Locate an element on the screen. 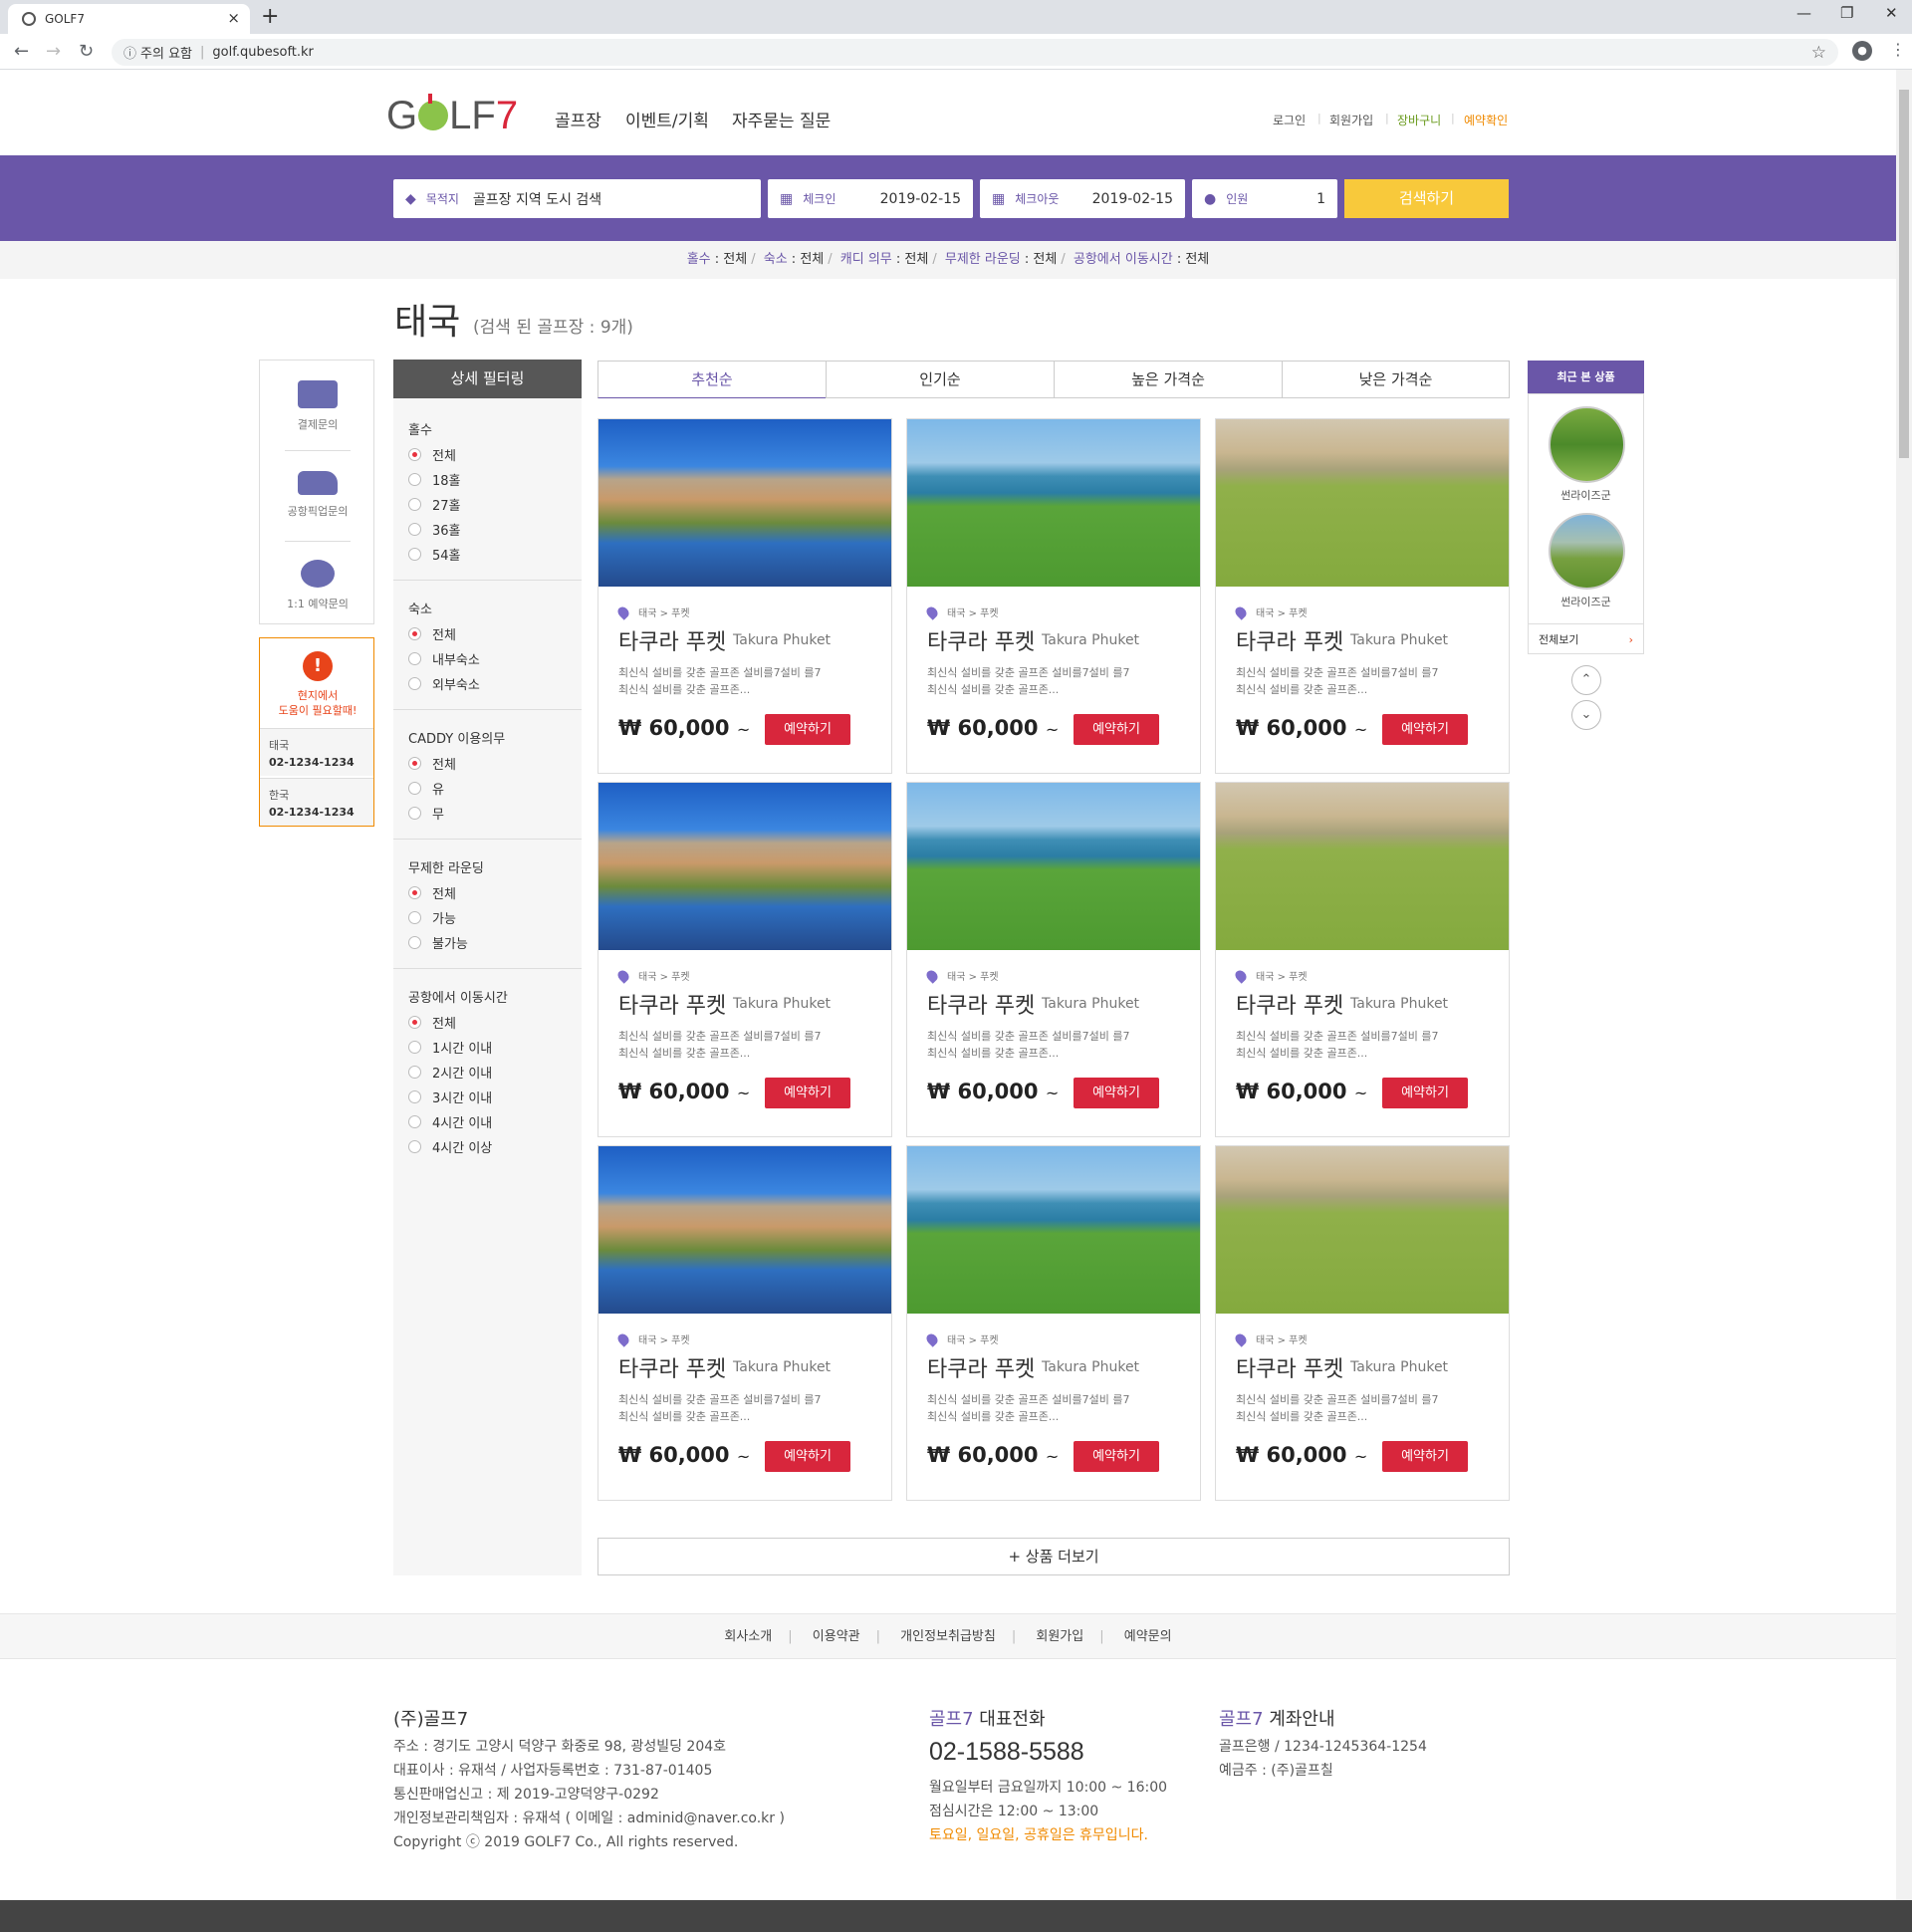 Image resolution: width=1912 pixels, height=1932 pixels. forward-arrow-icon: → is located at coordinates (53, 52).